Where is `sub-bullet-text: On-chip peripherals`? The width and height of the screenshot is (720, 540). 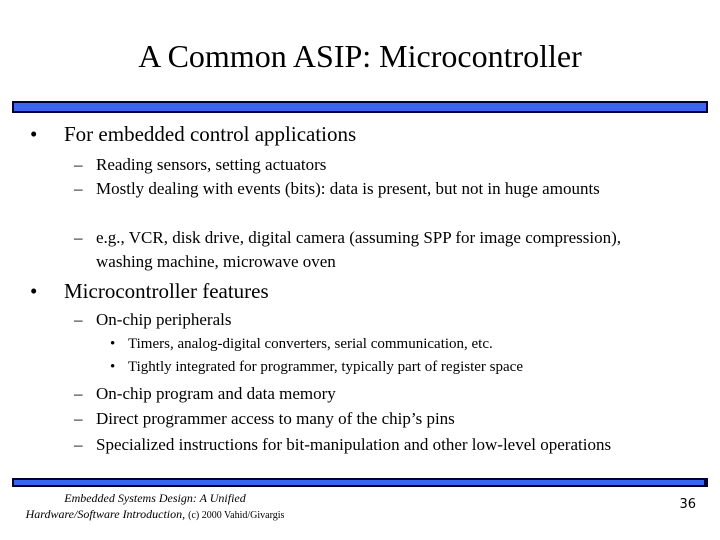
sub-bullet-text: On-chip peripherals is located at coordinates (164, 319).